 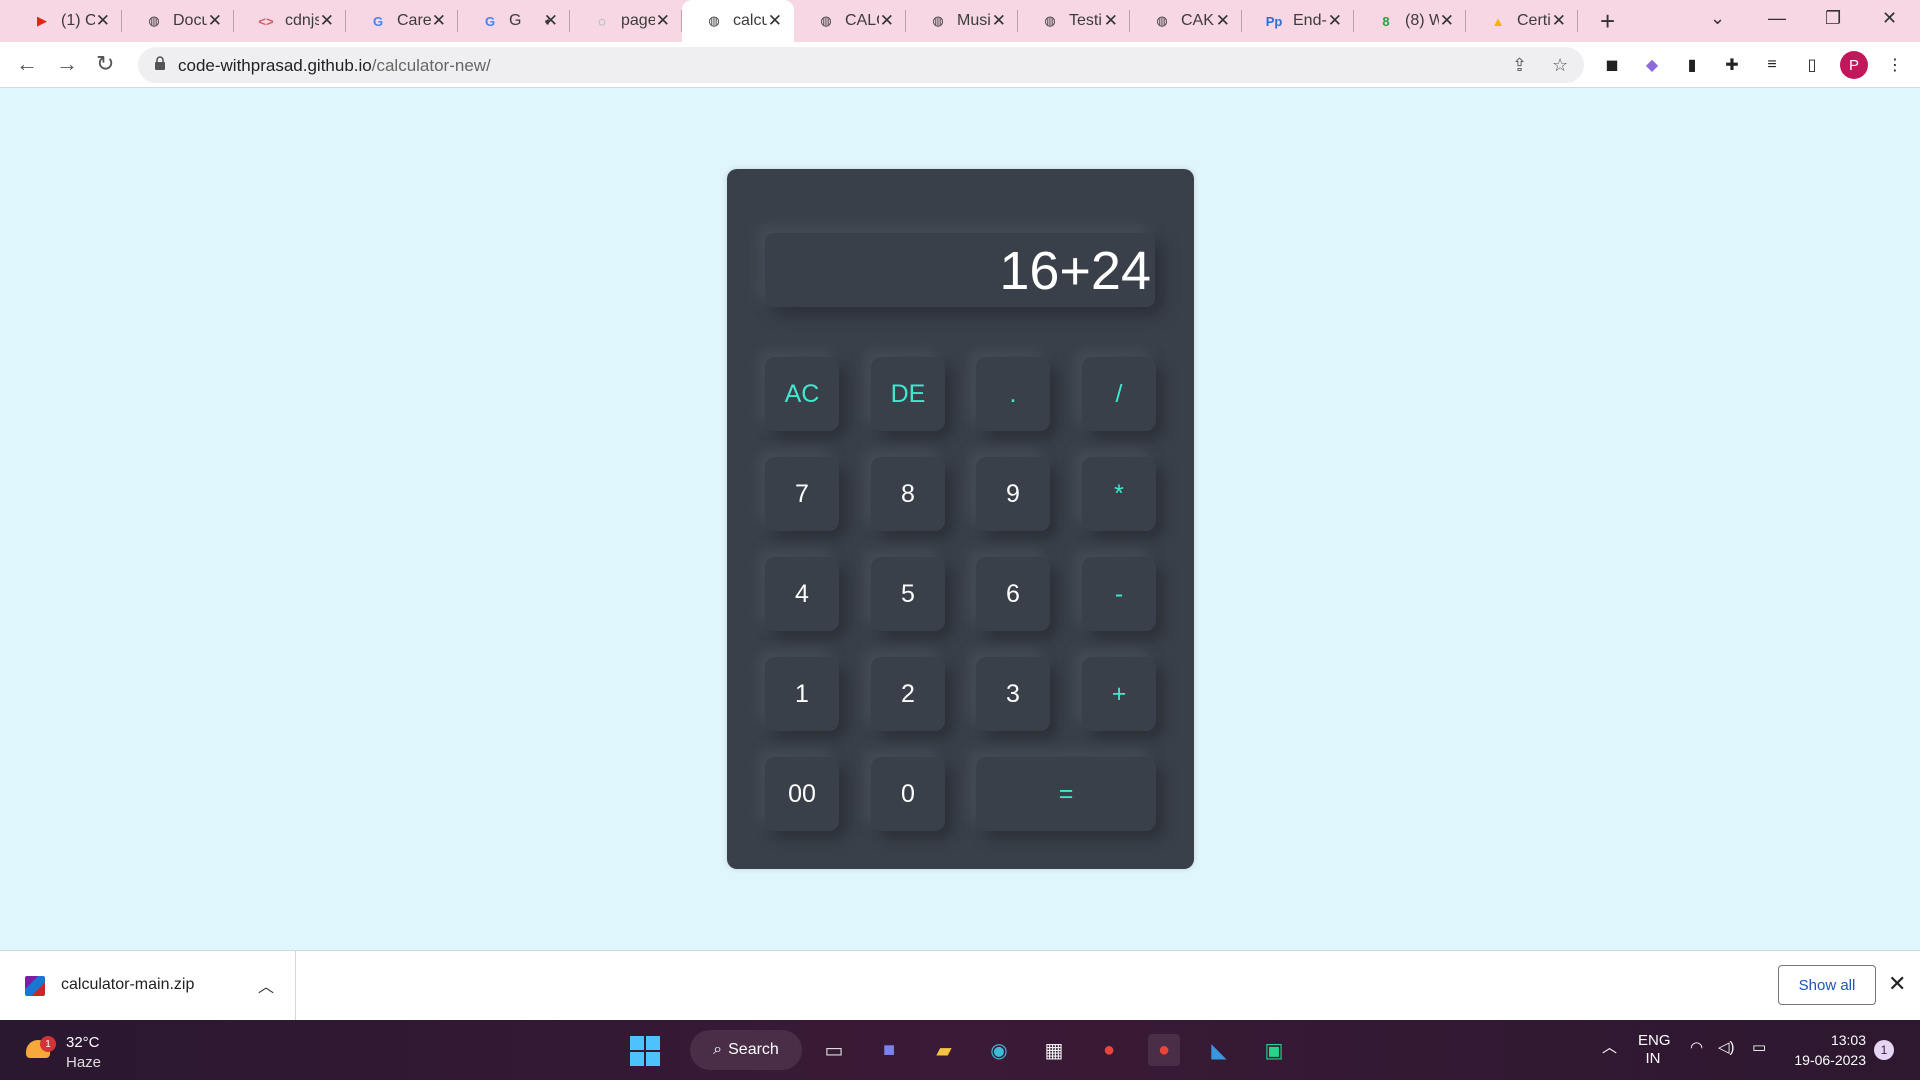 I want to click on taskbar-search-button: ⌕ Search, so click(x=746, y=1050).